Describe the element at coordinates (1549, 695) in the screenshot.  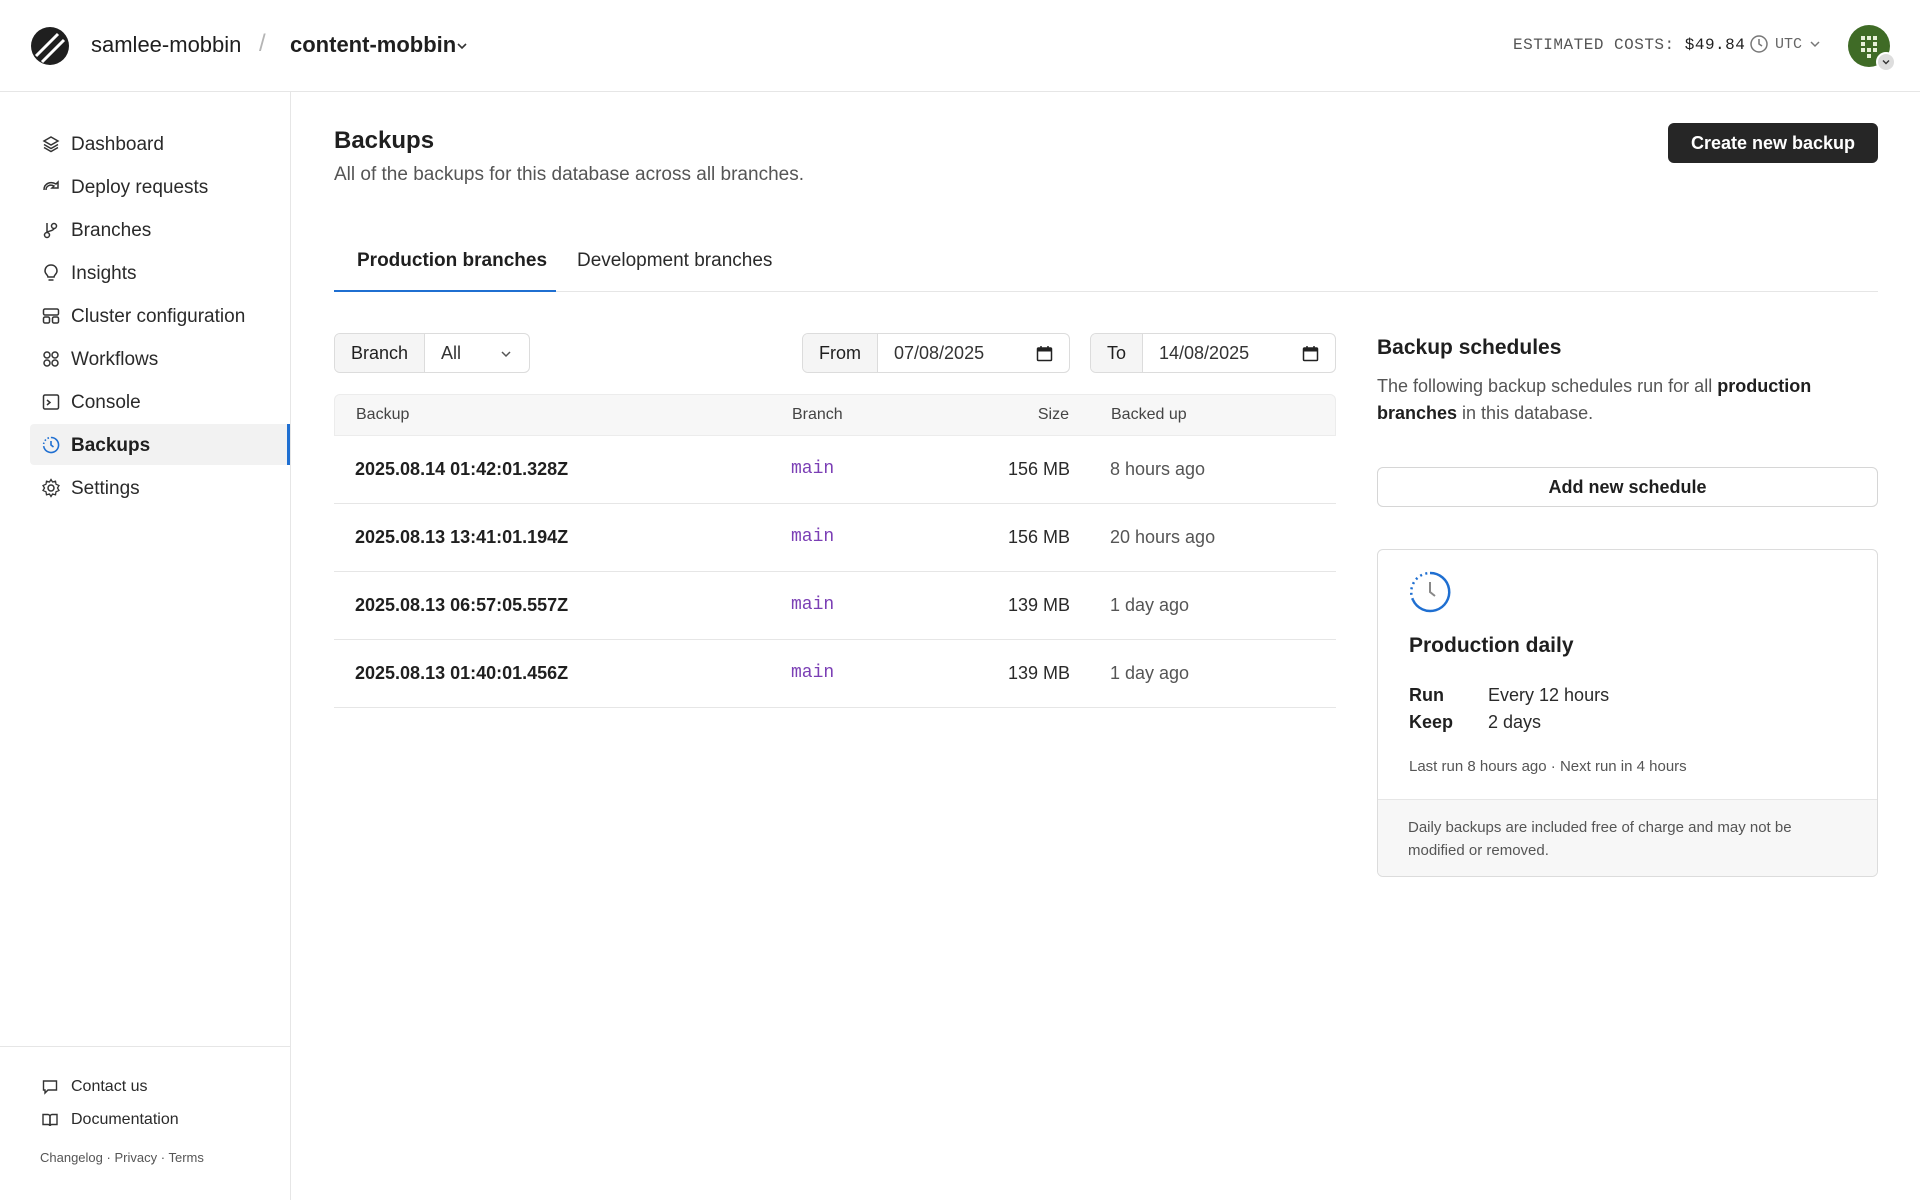
I see `run-value: Every 12 hours` at that location.